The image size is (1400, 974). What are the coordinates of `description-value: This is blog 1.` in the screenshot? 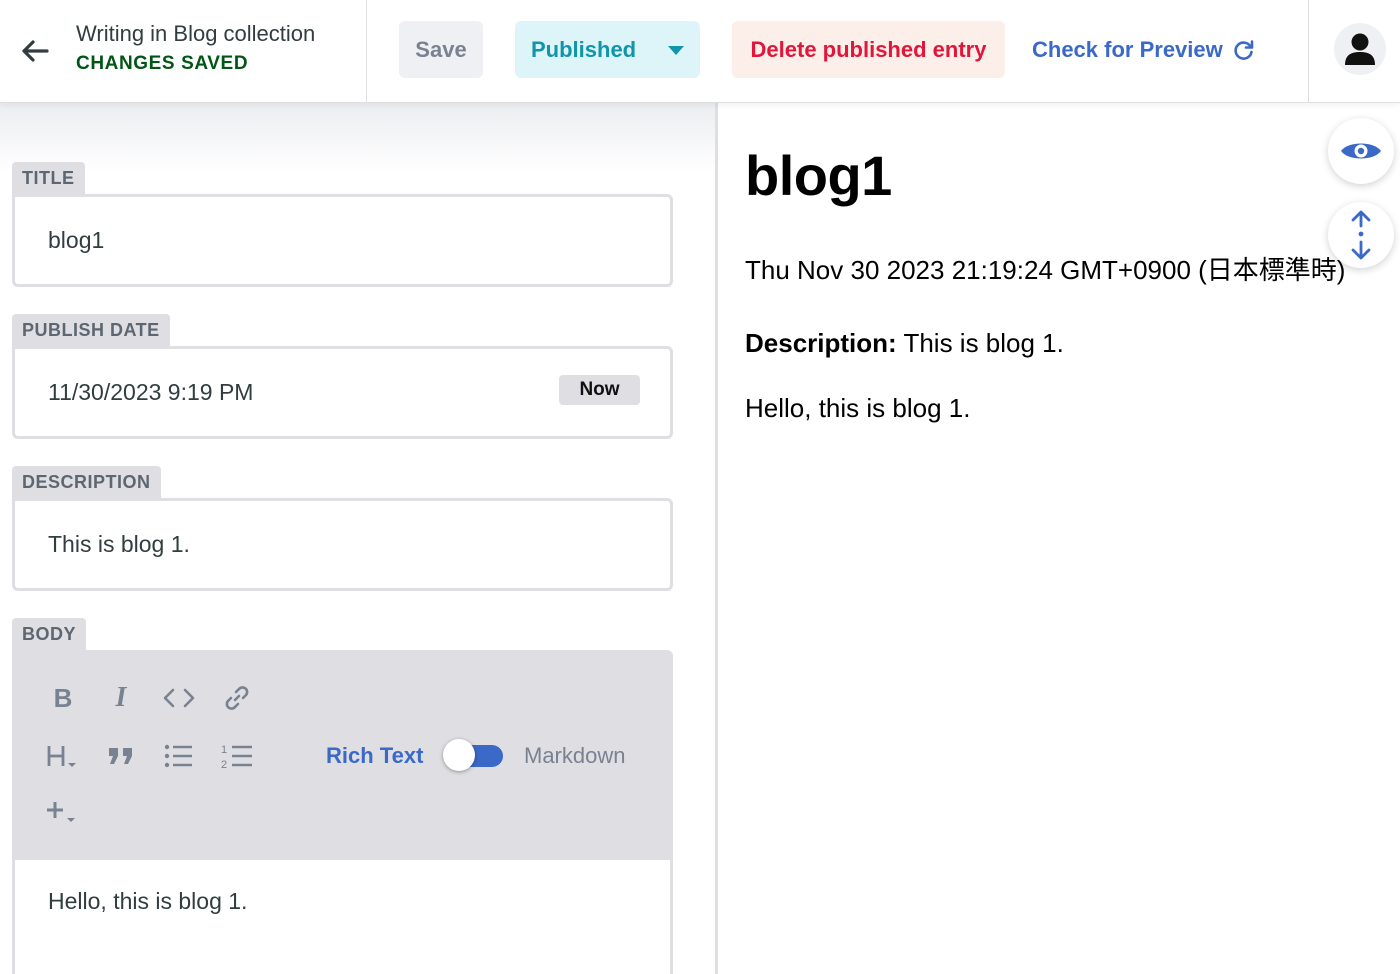 It's located at (119, 544).